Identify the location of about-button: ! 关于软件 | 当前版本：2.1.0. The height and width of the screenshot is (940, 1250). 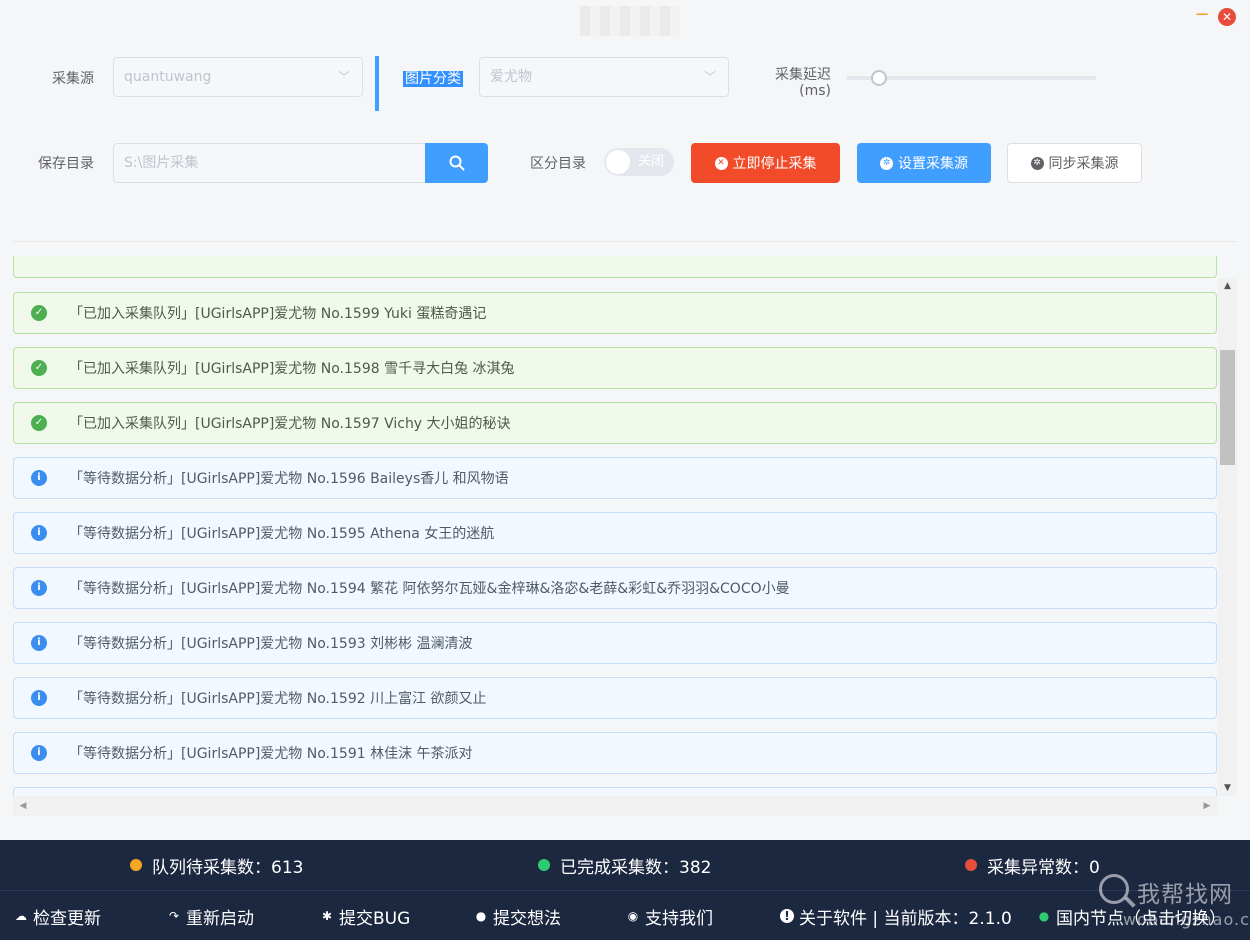
(896, 915).